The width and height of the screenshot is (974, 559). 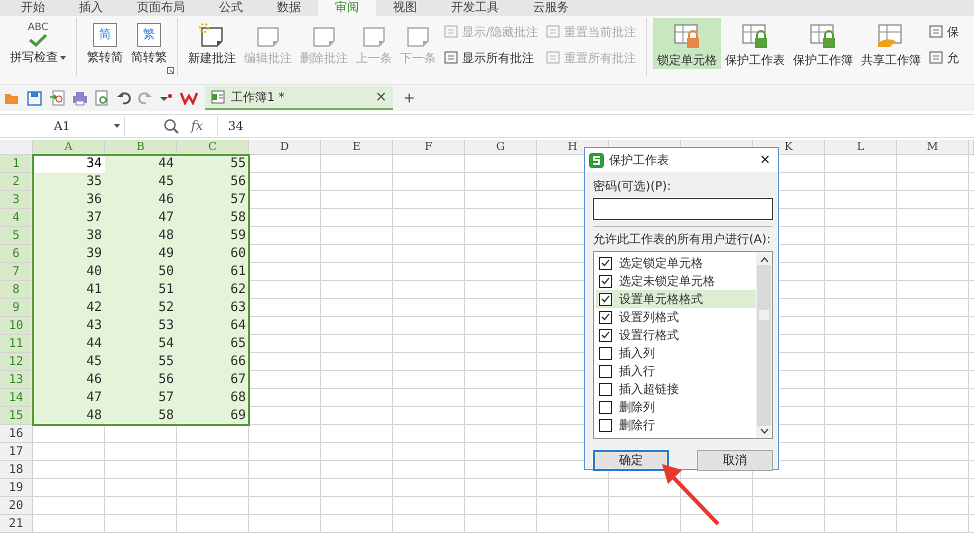 What do you see at coordinates (166, 98) in the screenshot?
I see `dropdown-icon` at bounding box center [166, 98].